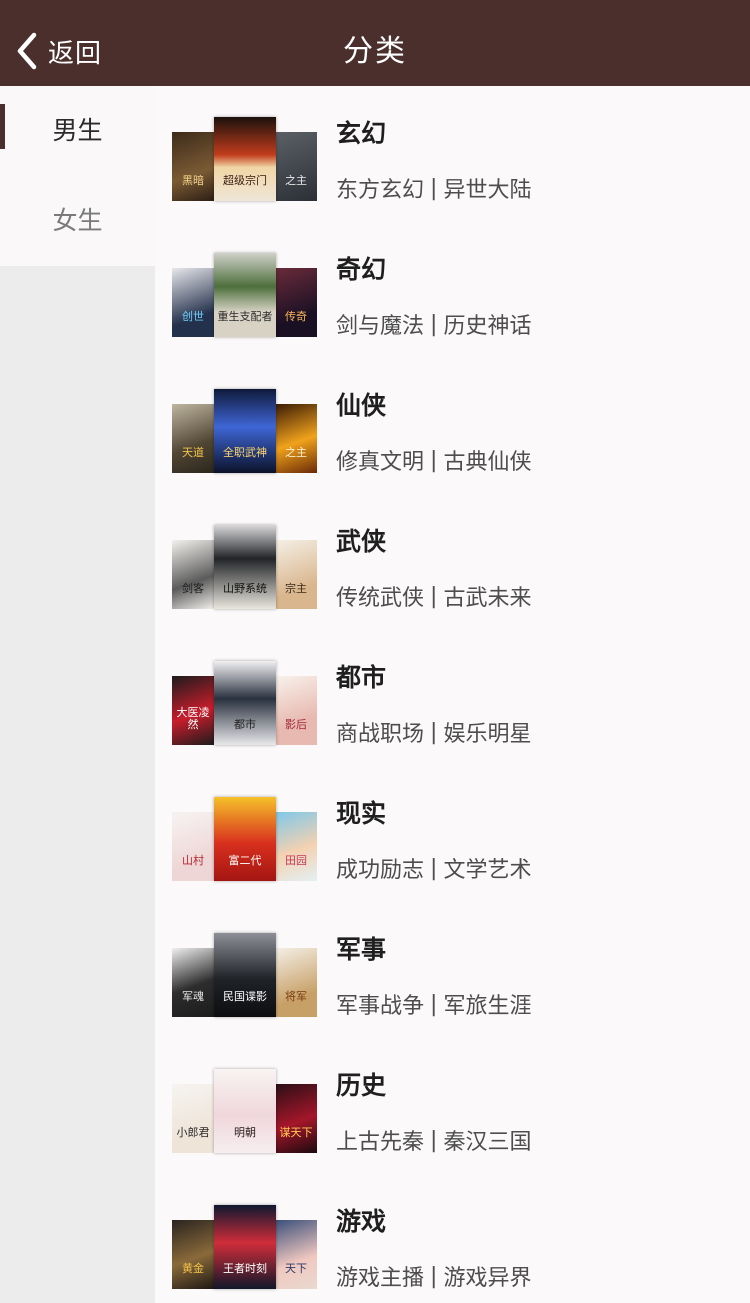  Describe the element at coordinates (193, 982) in the screenshot. I see `book-cover-image: 军魂` at that location.